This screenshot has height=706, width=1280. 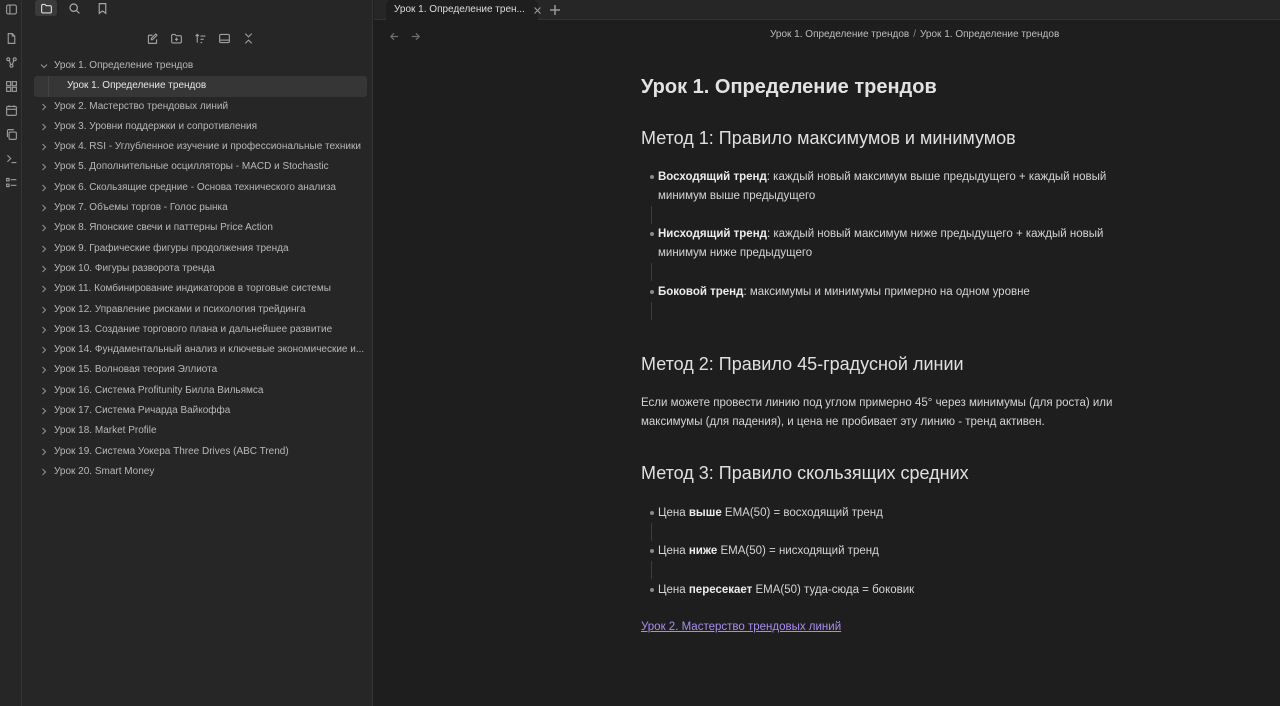 I want to click on graph-icon, so click(x=11, y=62).